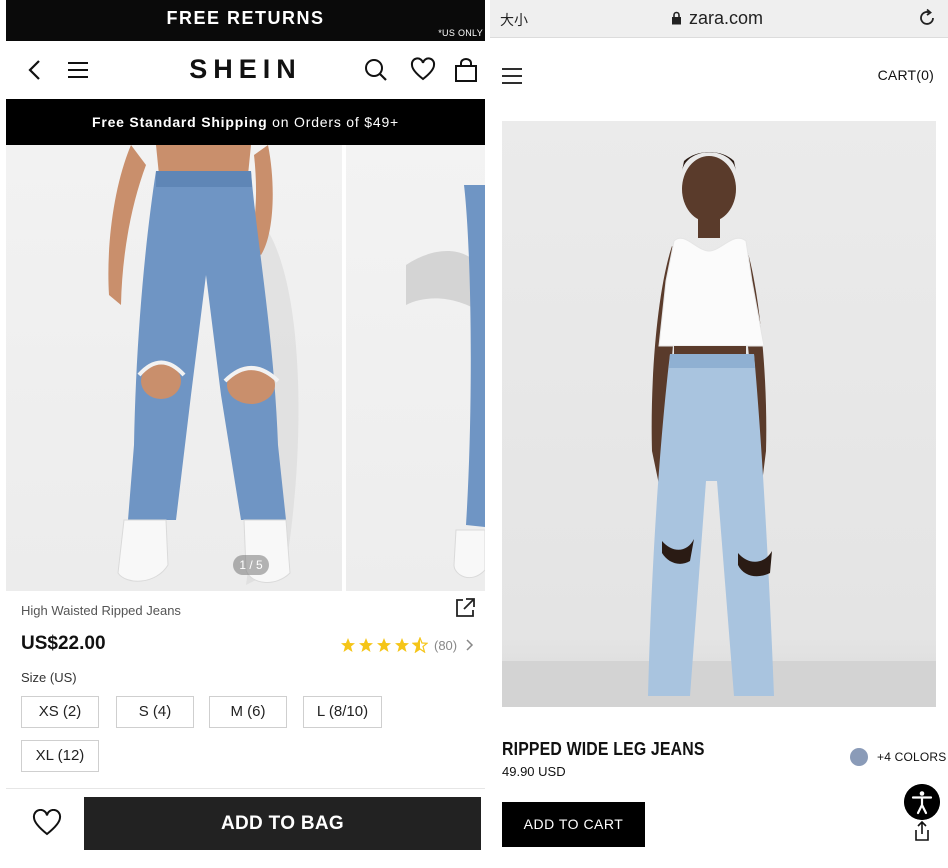 The image size is (948, 868). Describe the element at coordinates (248, 712) in the screenshot. I see `size-option-m: M (6)` at that location.